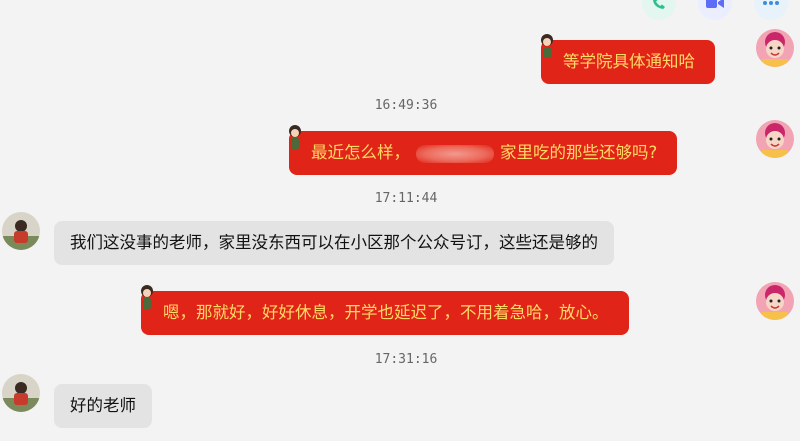 The image size is (800, 441). What do you see at coordinates (406, 105) in the screenshot?
I see `message-timestamp: 16:49:36` at bounding box center [406, 105].